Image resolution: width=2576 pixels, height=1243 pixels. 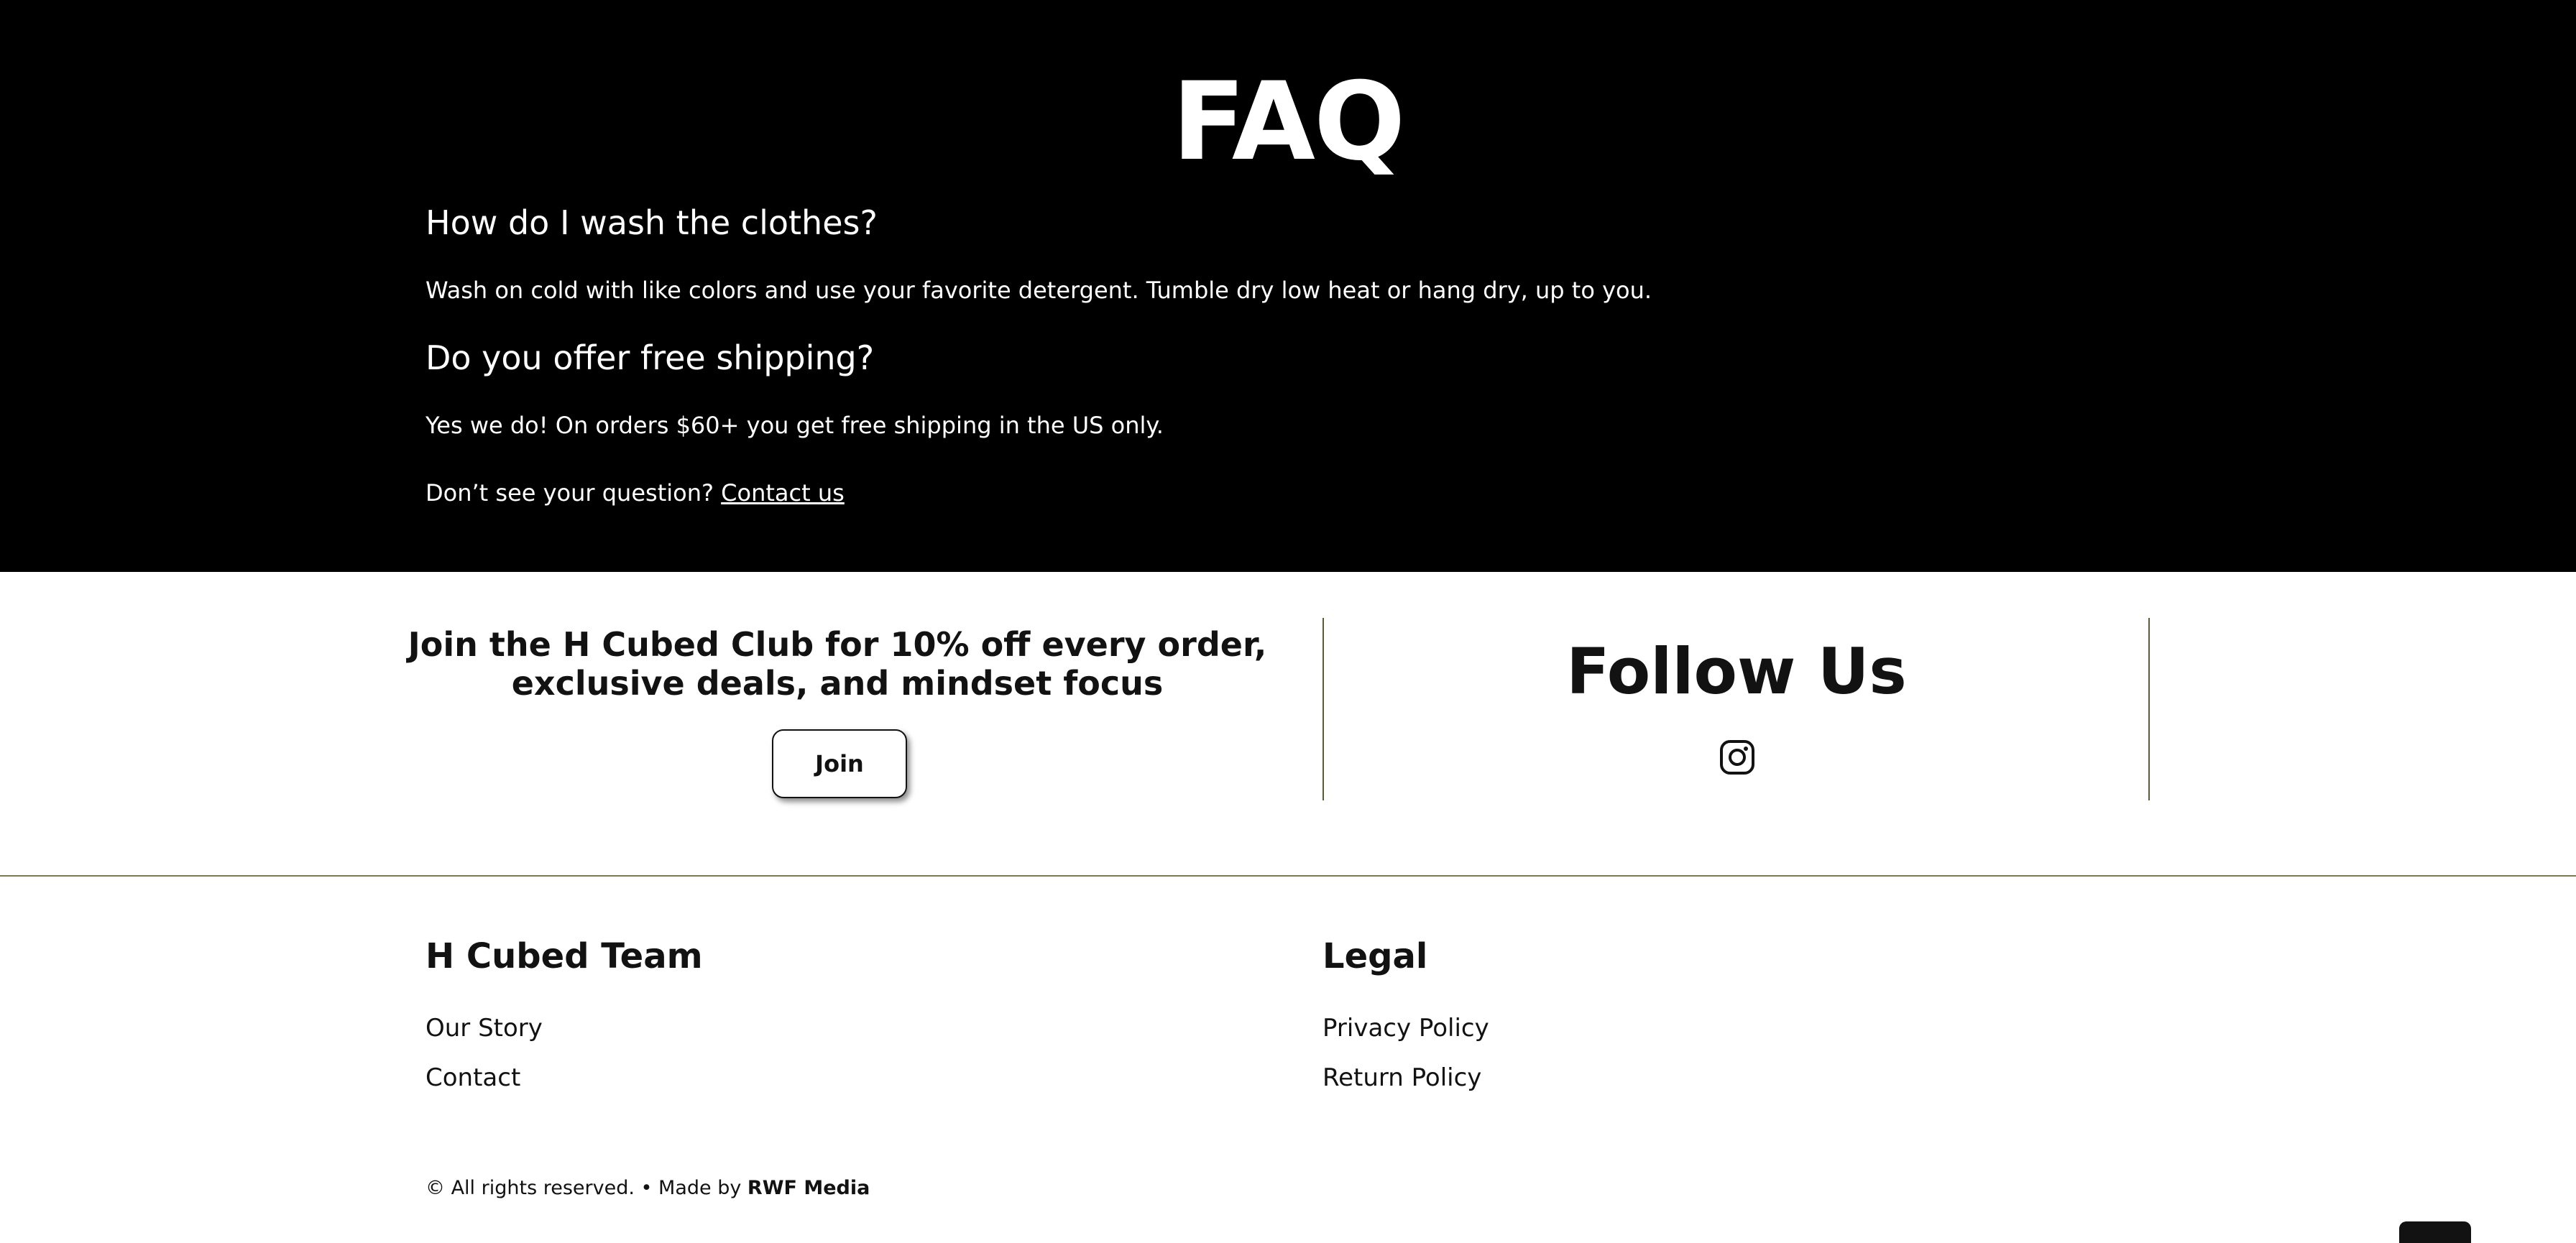 I want to click on join-button: Join, so click(x=839, y=763).